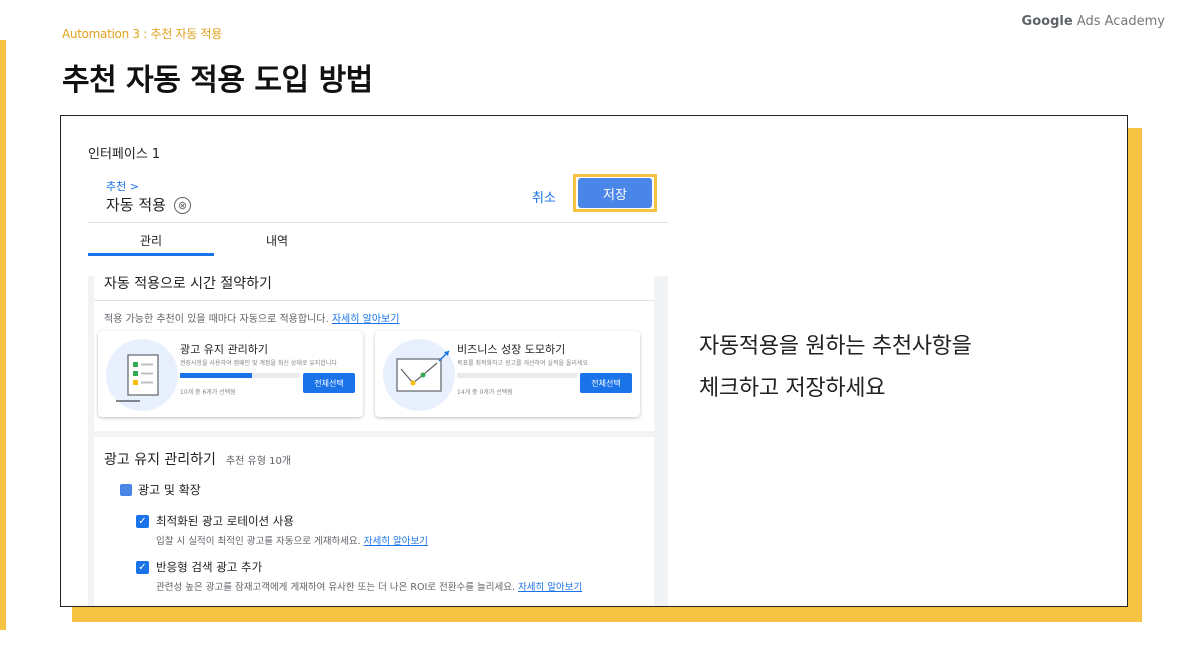 This screenshot has height=663, width=1187. I want to click on callout-line-1: 자동적용을 원하는 추천사항을, so click(835, 346).